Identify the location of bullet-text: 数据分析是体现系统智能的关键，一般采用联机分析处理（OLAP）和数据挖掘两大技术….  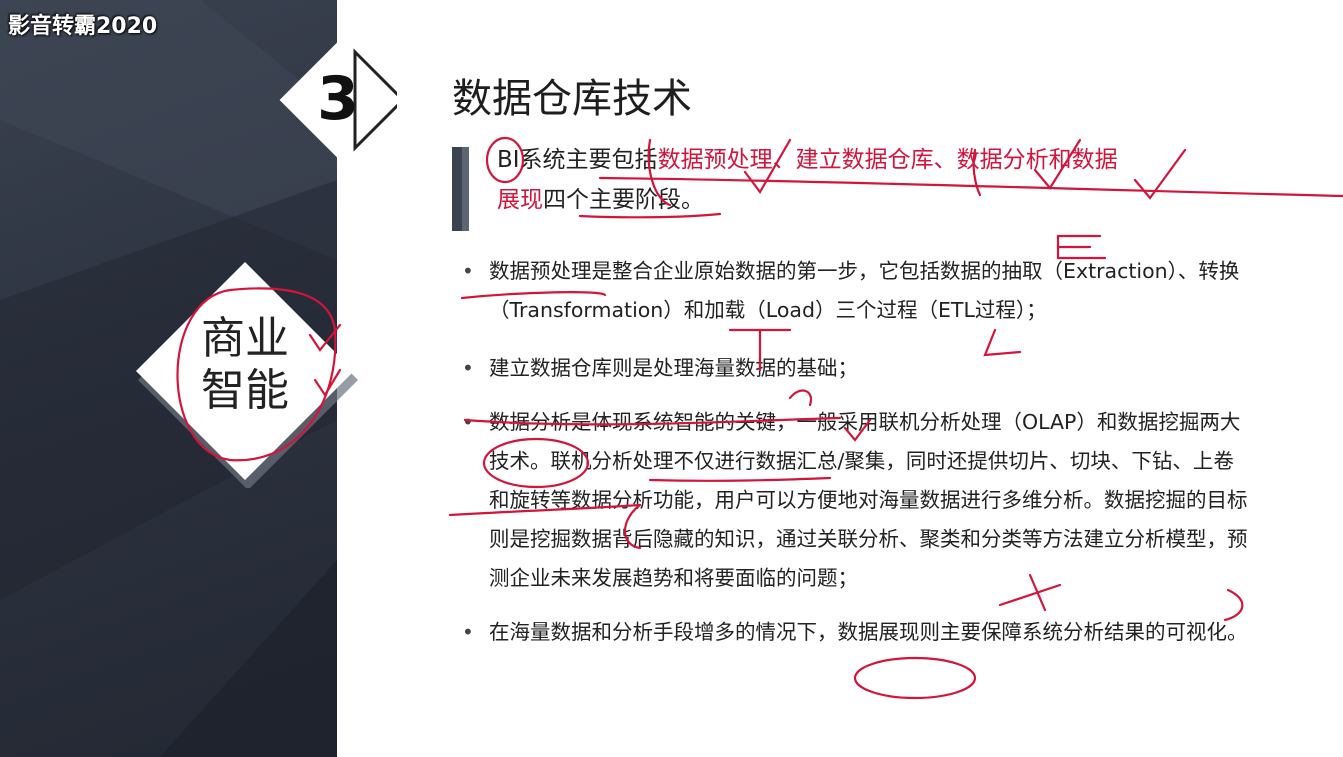
(868, 500).